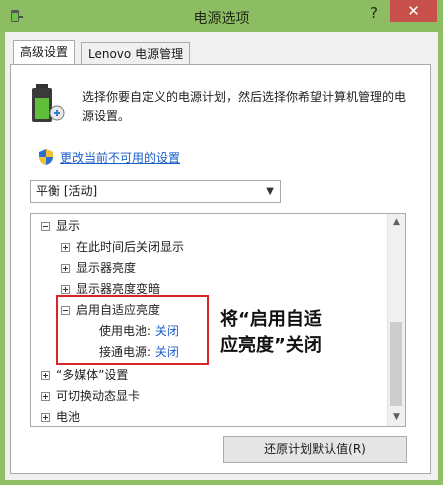 The image size is (443, 485). Describe the element at coordinates (270, 191) in the screenshot. I see `chevron-down-icon: ▼` at that location.